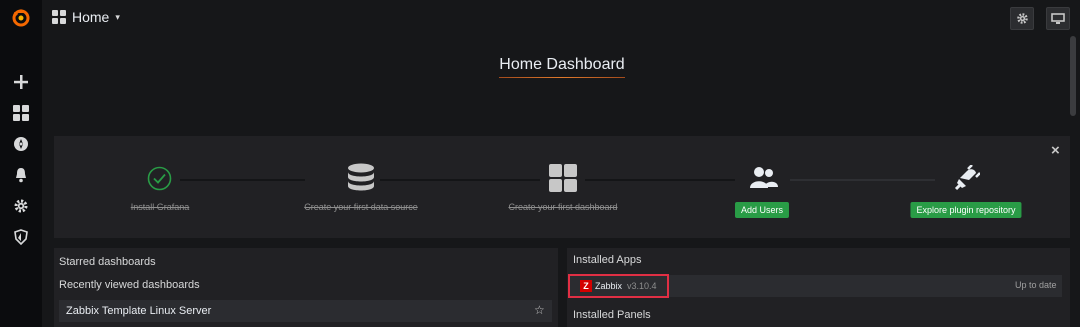 The width and height of the screenshot is (1080, 327). I want to click on gear-icon, so click(1022, 18).